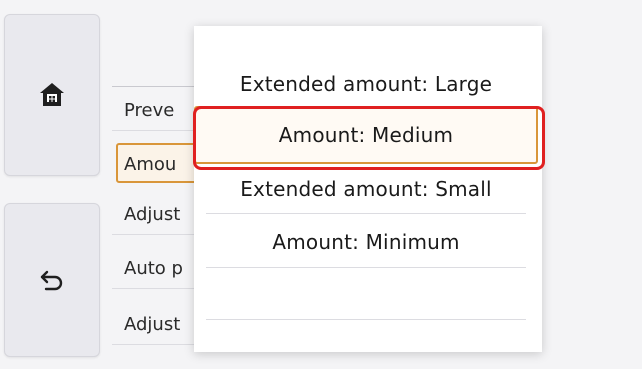  What do you see at coordinates (366, 242) in the screenshot?
I see `option-amount-minimum: Amount: Minimum` at bounding box center [366, 242].